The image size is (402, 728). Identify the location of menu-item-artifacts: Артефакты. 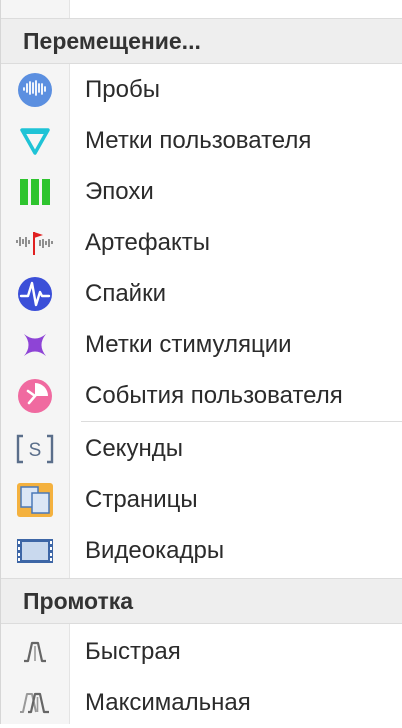
(201, 242).